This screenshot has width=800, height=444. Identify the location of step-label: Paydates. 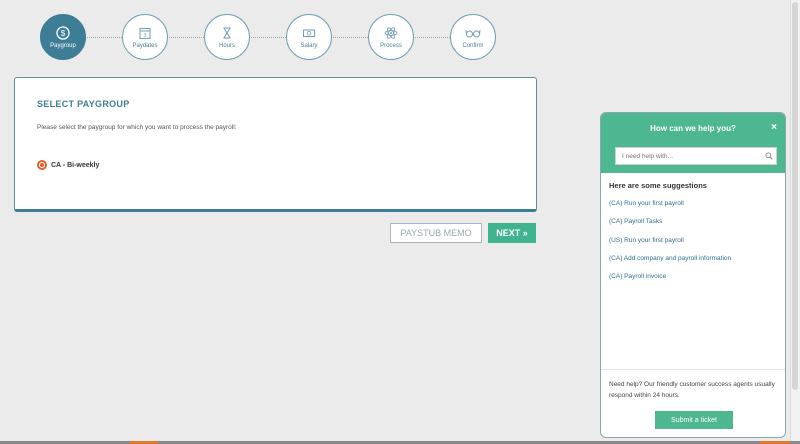
(145, 46).